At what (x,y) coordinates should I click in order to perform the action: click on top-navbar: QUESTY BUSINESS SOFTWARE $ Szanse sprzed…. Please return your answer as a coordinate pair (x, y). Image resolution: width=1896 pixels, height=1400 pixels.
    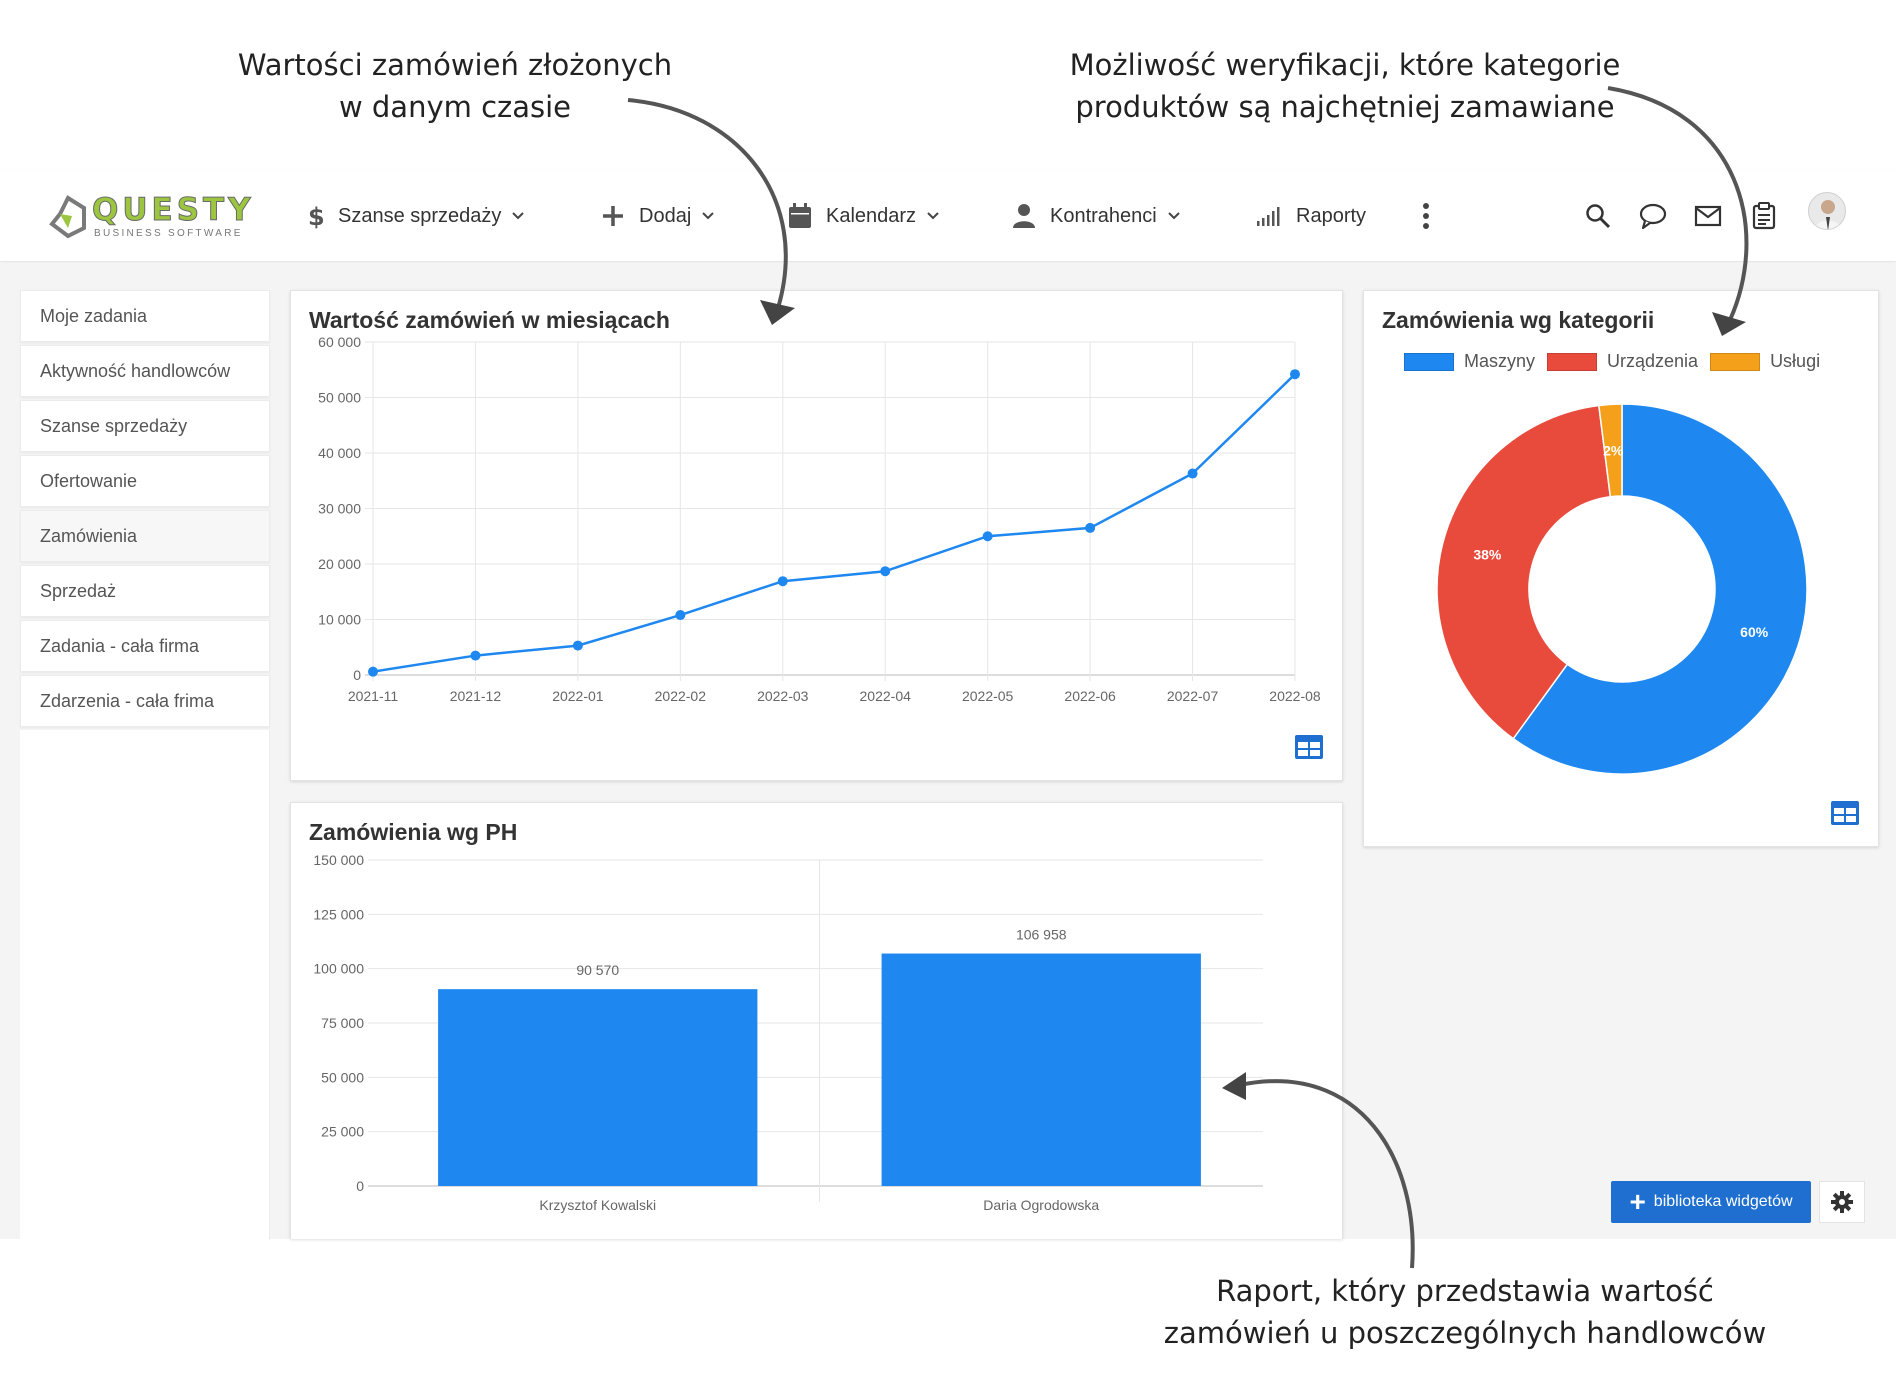
    Looking at the image, I should click on (948, 216).